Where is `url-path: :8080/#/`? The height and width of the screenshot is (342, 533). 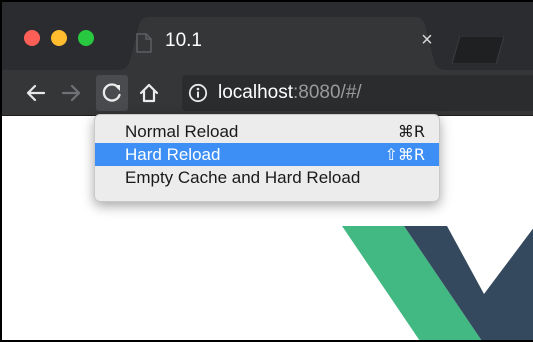
url-path: :8080/#/ is located at coordinates (327, 92).